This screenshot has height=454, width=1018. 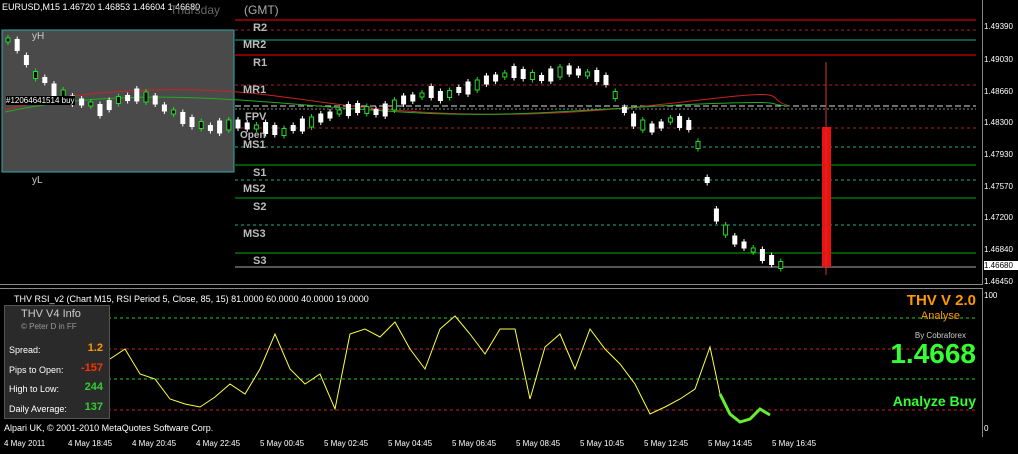 What do you see at coordinates (410, 443) in the screenshot?
I see `time-label: 5 May 04:45` at bounding box center [410, 443].